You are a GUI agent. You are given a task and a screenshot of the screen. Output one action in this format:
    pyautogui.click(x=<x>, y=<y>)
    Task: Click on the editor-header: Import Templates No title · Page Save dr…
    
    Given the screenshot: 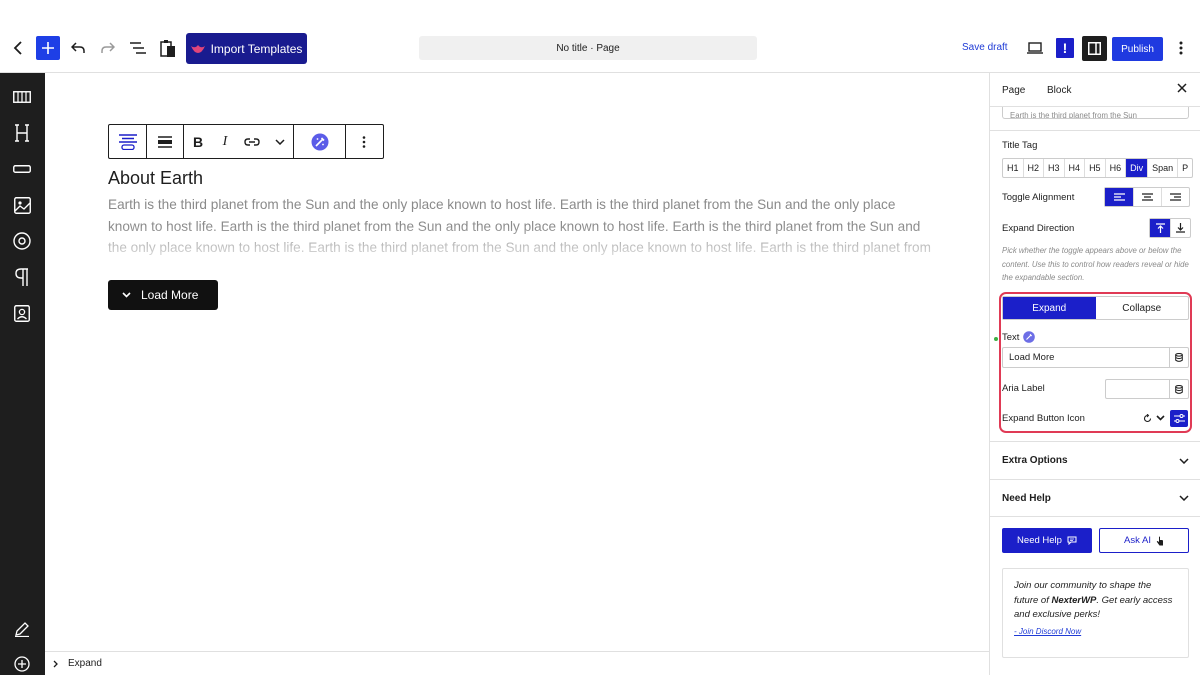 What is the action you would take?
    pyautogui.click(x=600, y=36)
    